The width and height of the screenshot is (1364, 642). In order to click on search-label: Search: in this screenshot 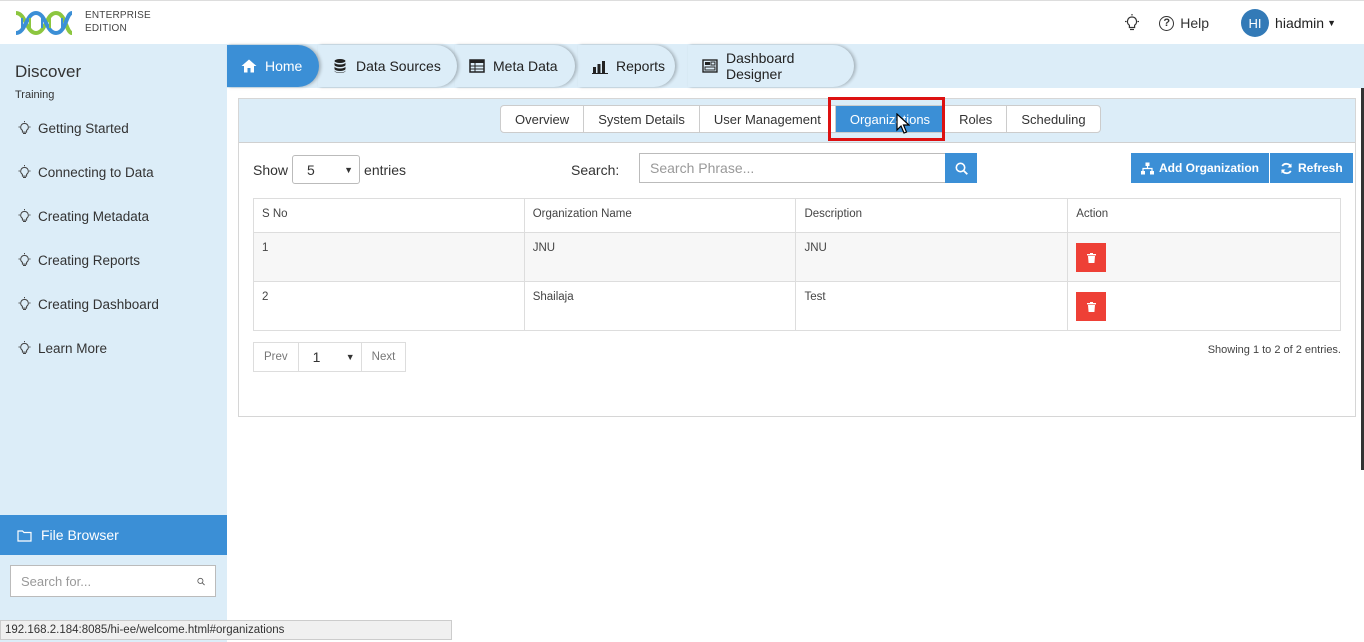, I will do `click(595, 170)`.